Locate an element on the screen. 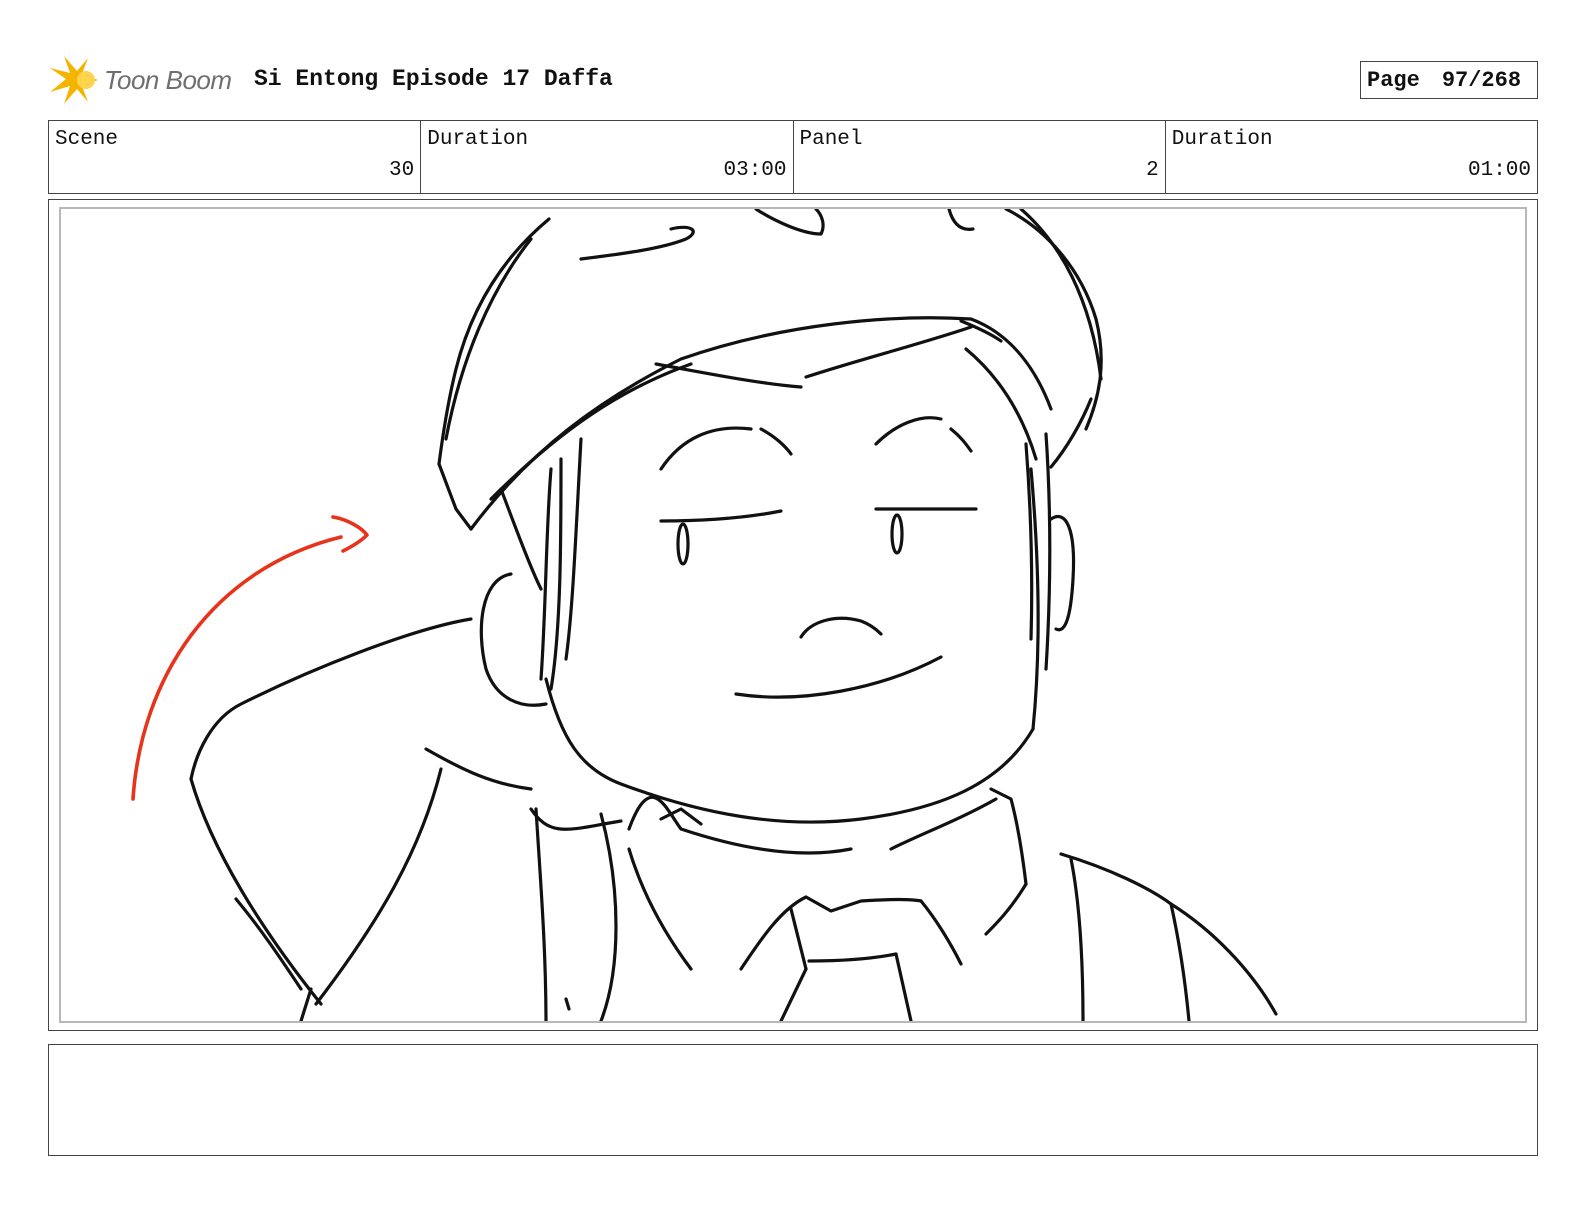  panel-cell: Panel 2 is located at coordinates (980, 157).